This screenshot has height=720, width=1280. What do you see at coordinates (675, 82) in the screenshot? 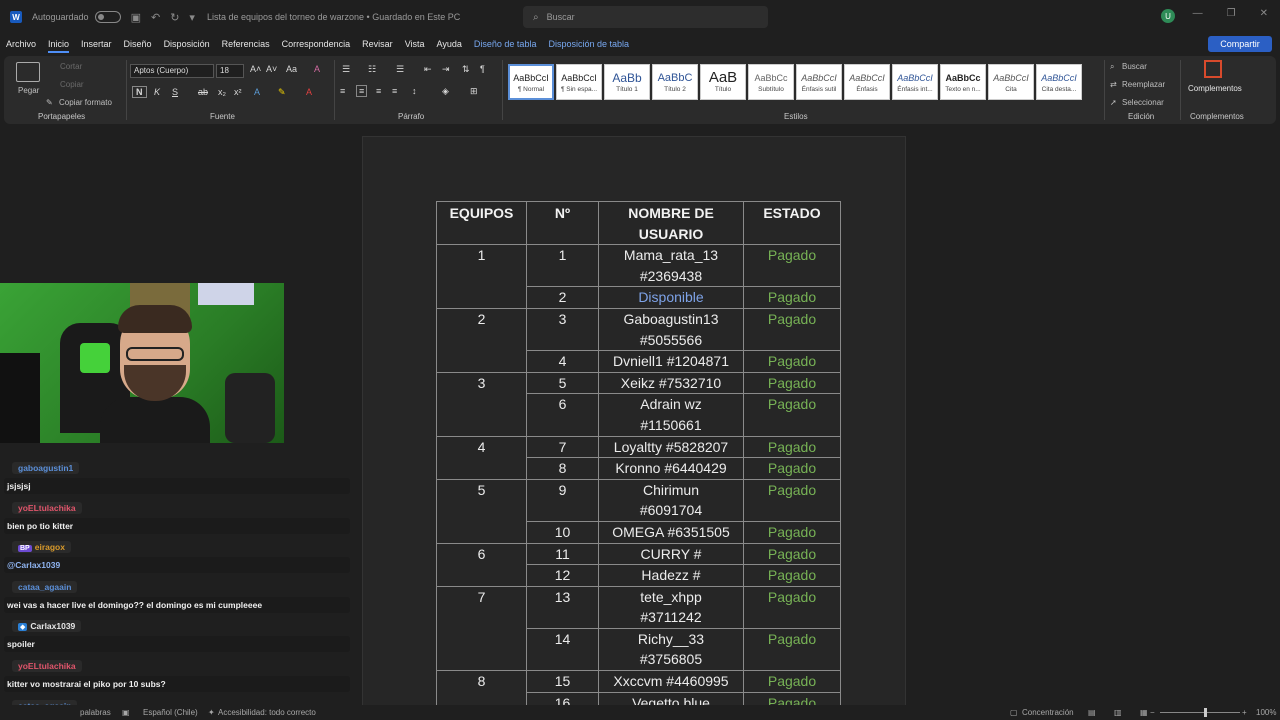
I see `style-heading-2: AaBbC Título 2` at bounding box center [675, 82].